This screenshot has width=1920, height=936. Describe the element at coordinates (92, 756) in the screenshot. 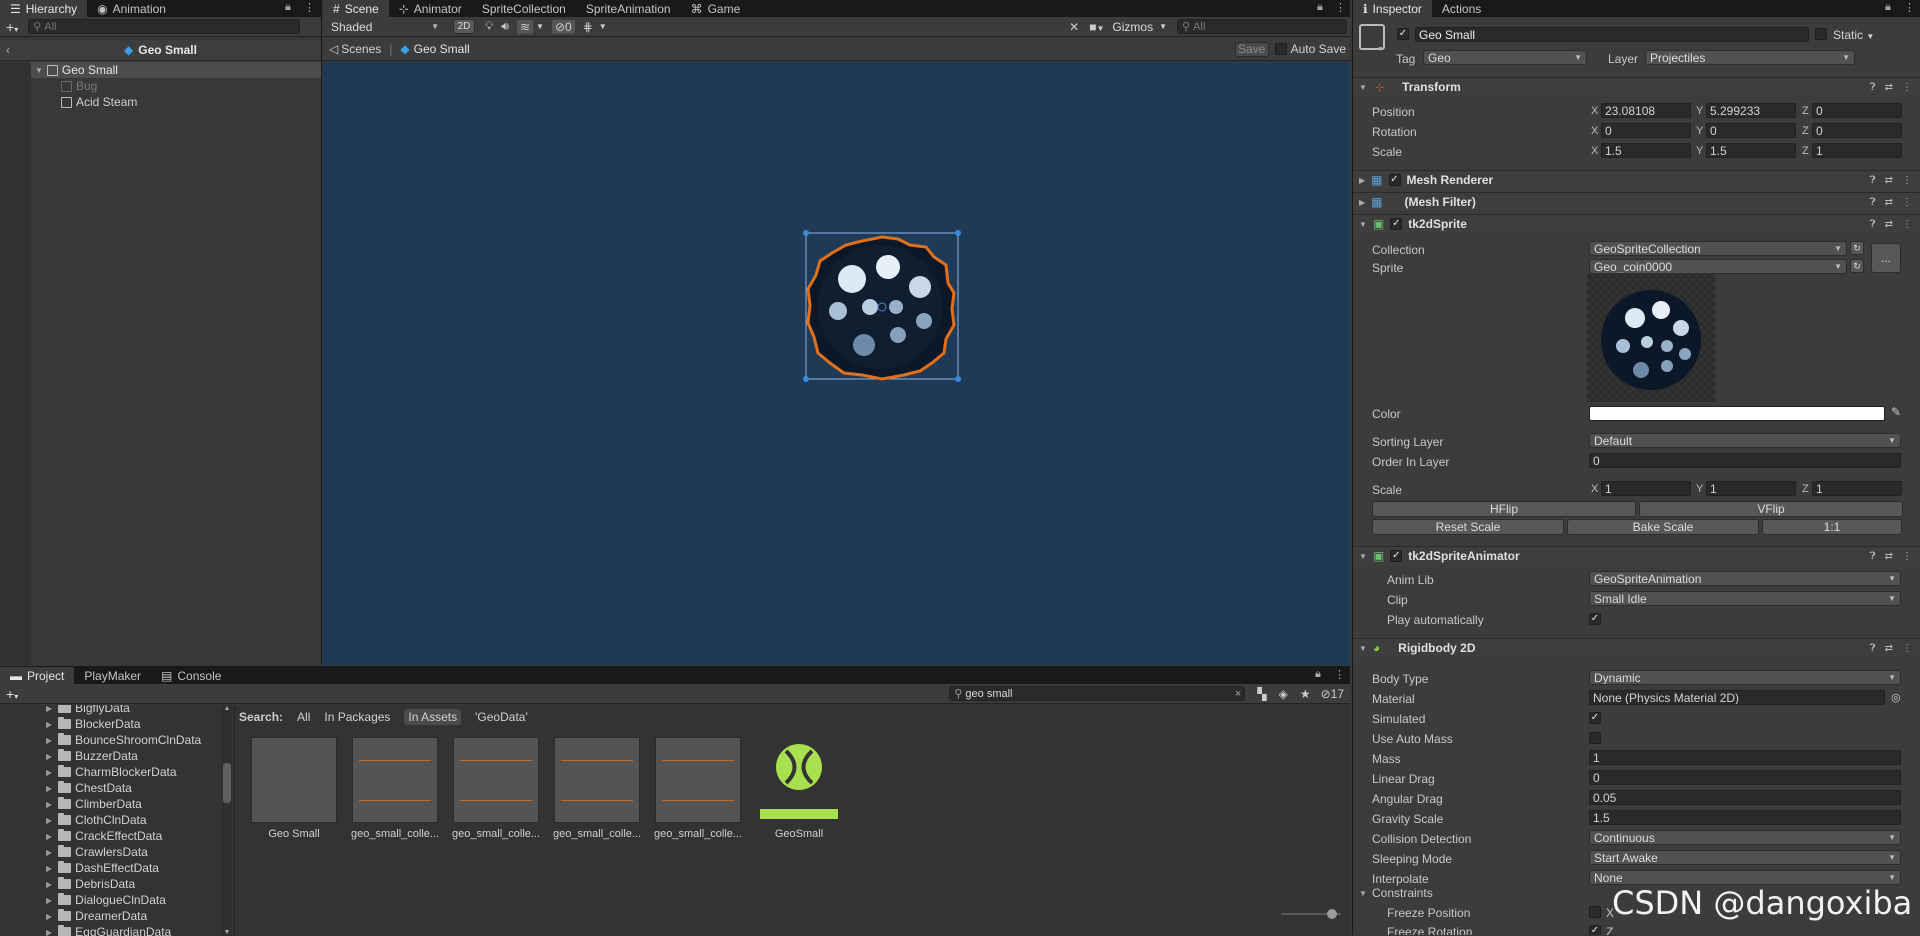

I see `folder-item: ▶BuzzerData` at that location.